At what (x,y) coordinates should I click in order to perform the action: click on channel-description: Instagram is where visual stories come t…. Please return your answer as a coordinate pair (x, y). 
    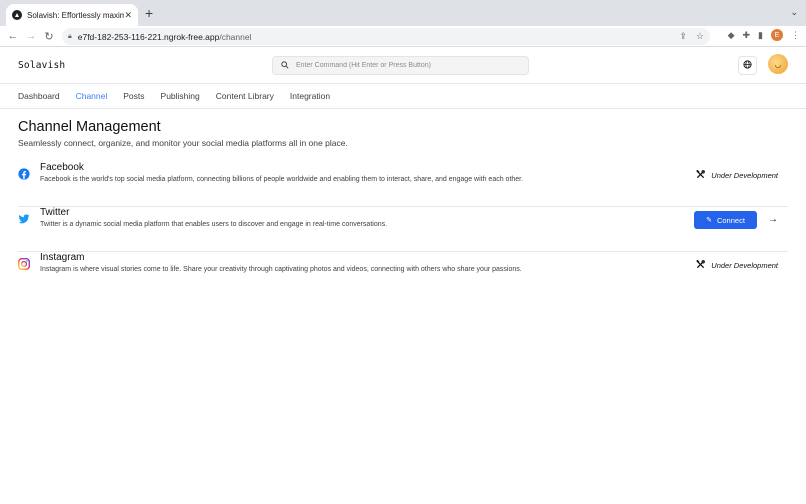
    Looking at the image, I should click on (281, 269).